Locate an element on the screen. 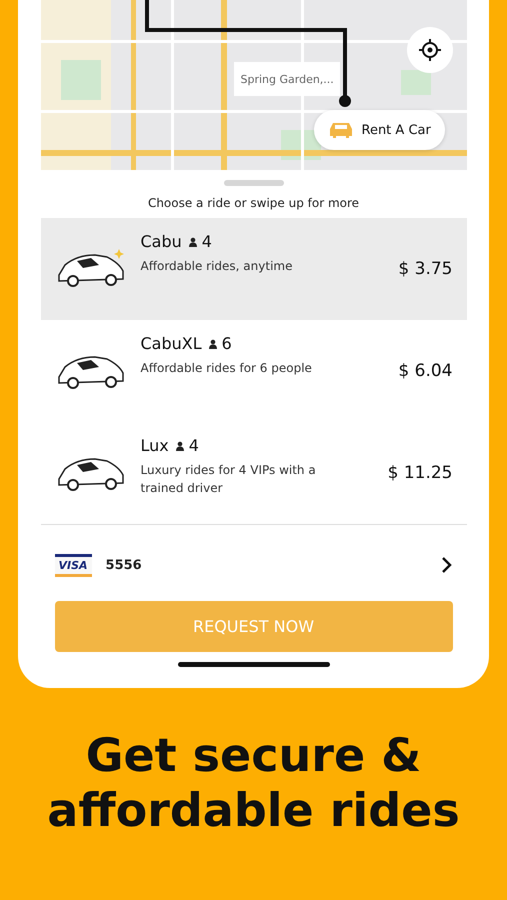  ride-name: Lux is located at coordinates (154, 445).